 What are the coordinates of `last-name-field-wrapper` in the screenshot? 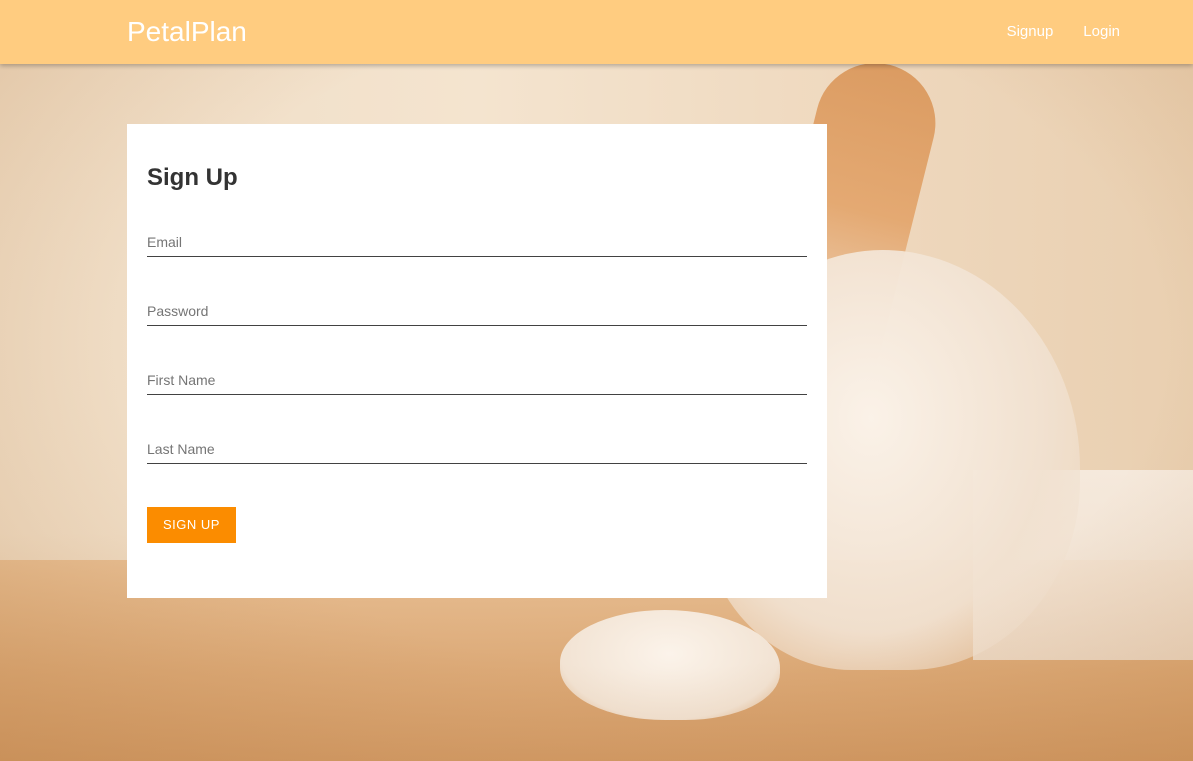 It's located at (477, 444).